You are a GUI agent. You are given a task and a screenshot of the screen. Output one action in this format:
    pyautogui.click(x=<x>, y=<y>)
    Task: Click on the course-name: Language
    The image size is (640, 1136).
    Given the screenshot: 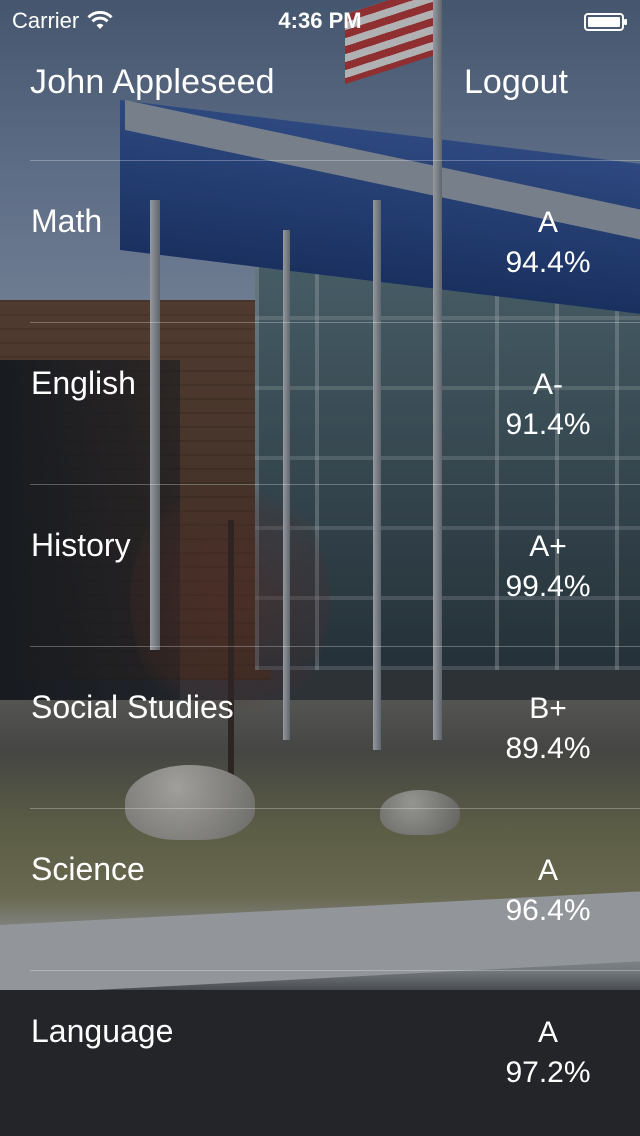 What is the action you would take?
    pyautogui.click(x=102, y=1031)
    